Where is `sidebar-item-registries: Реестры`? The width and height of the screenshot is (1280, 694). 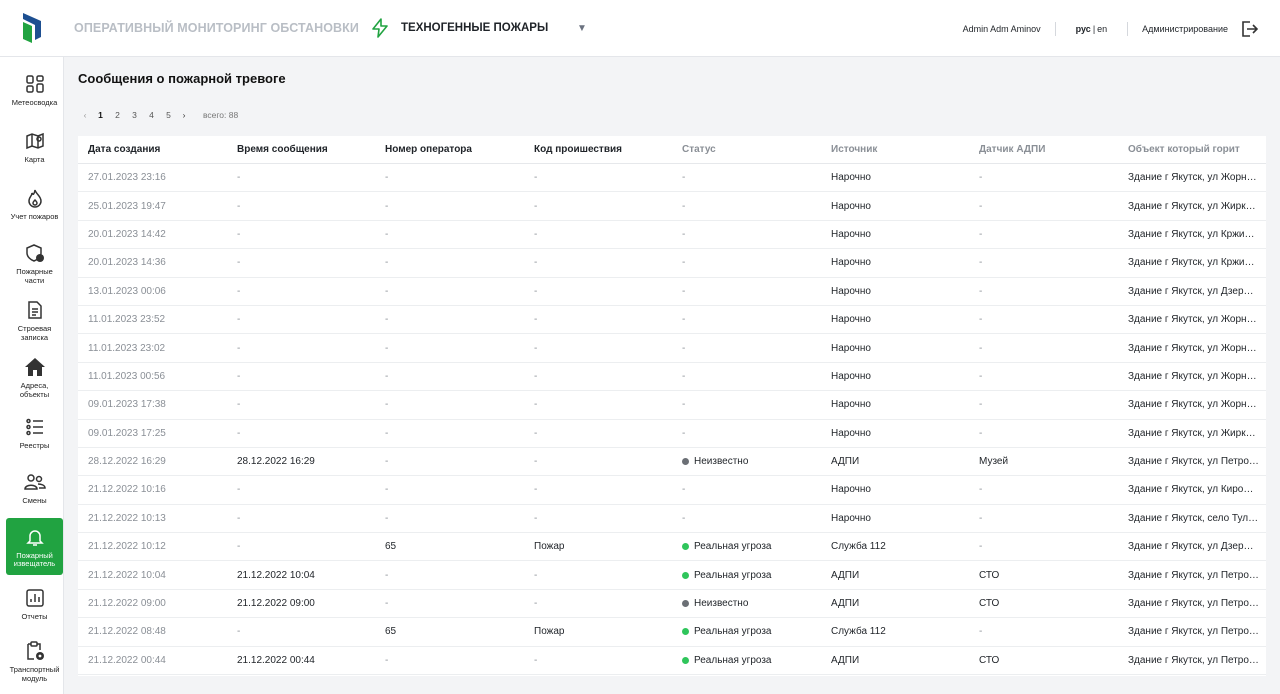
sidebar-item-registries: Реестры is located at coordinates (34, 435).